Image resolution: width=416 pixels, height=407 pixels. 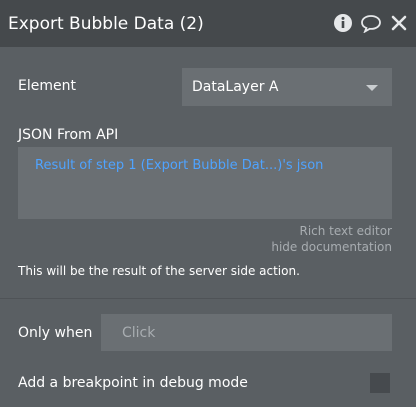 I want to click on section-divider, so click(x=208, y=298).